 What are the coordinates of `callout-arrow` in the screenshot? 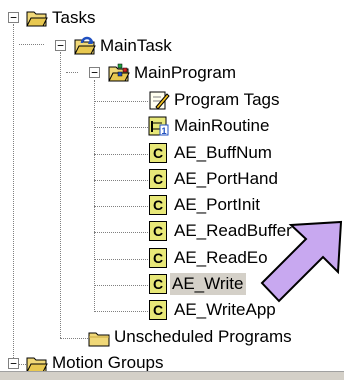 It's located at (301, 261).